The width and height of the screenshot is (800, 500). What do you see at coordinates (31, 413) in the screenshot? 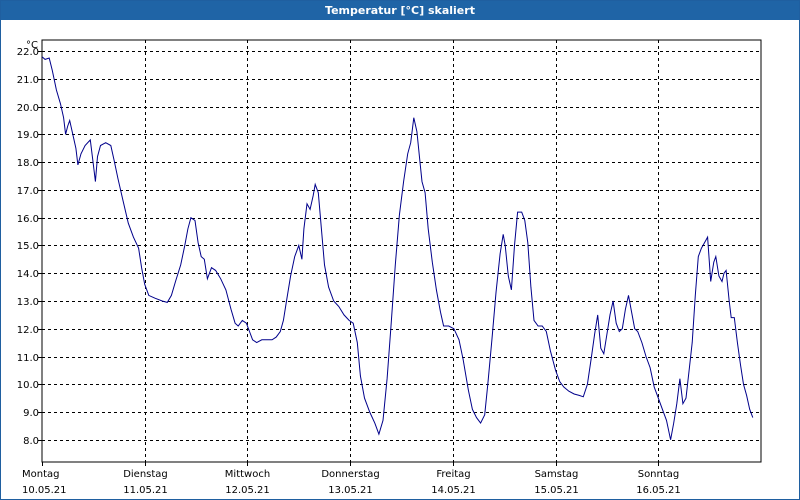
I see `y-tick-label: 9.0` at bounding box center [31, 413].